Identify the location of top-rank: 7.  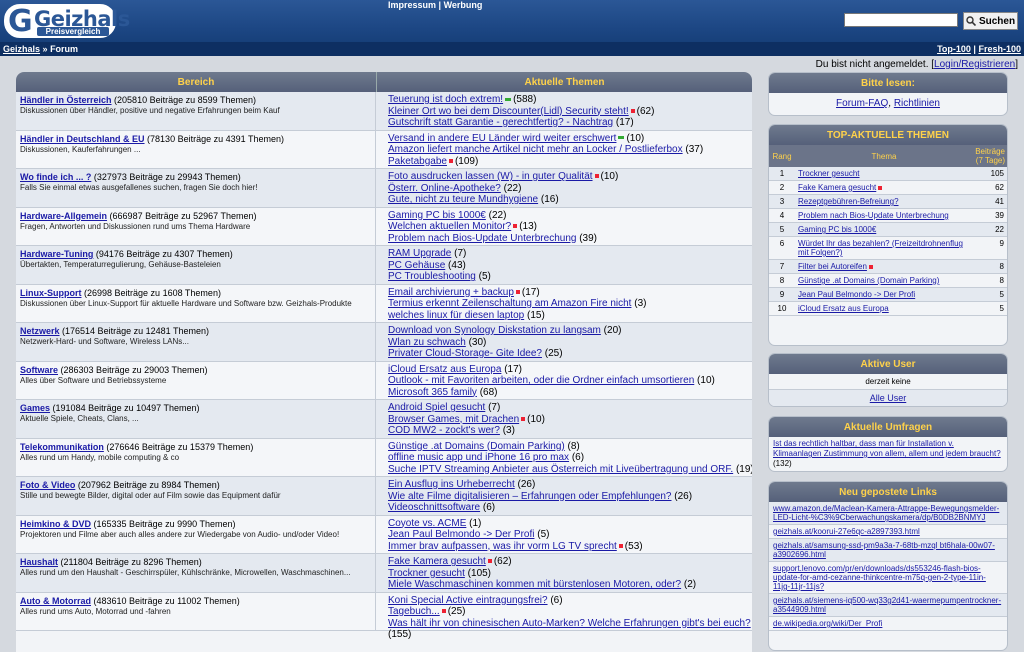
(782, 266).